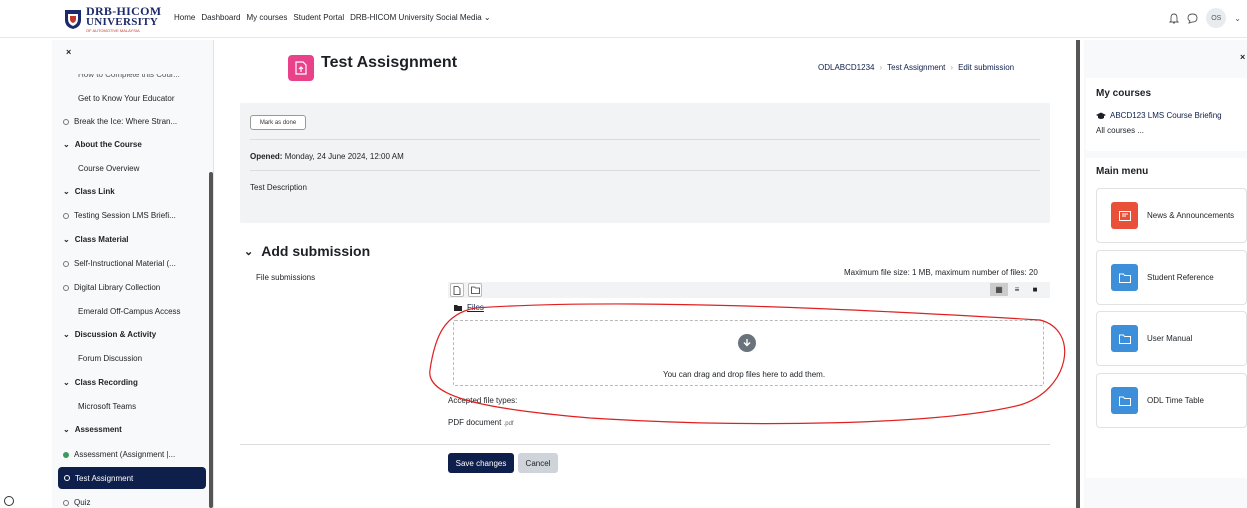 The height and width of the screenshot is (508, 1247). I want to click on opened-value: Monday, 24 June 2024, 12:00 AM, so click(344, 156).